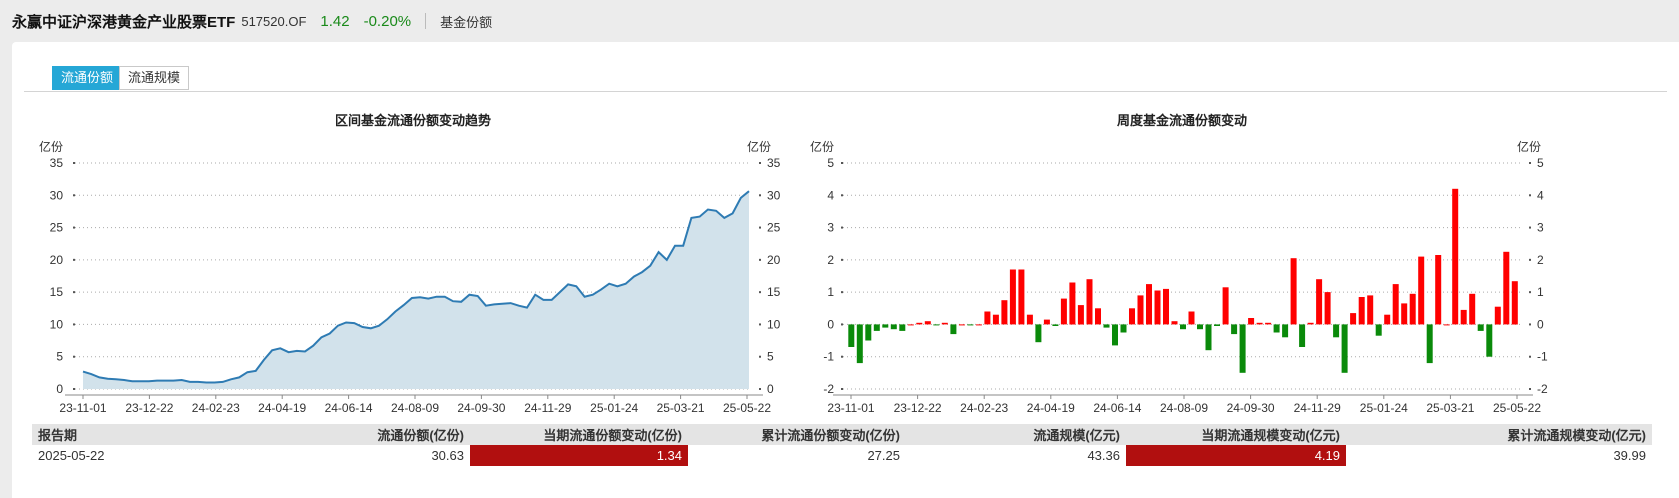  I want to click on y-unit-left: 亿份, so click(51, 146).